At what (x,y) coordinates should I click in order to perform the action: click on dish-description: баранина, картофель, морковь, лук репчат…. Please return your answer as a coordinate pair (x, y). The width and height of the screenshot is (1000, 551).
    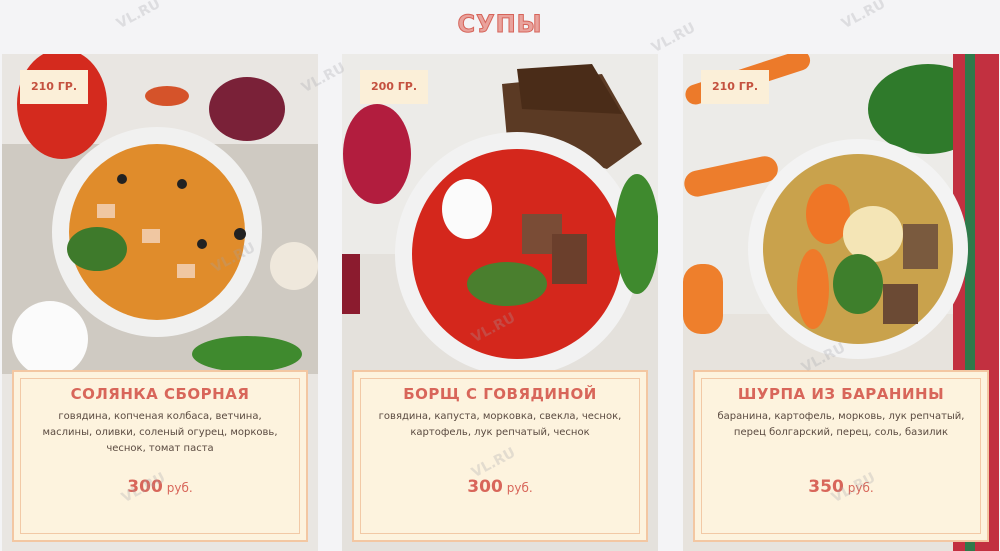
    Looking at the image, I should click on (841, 424).